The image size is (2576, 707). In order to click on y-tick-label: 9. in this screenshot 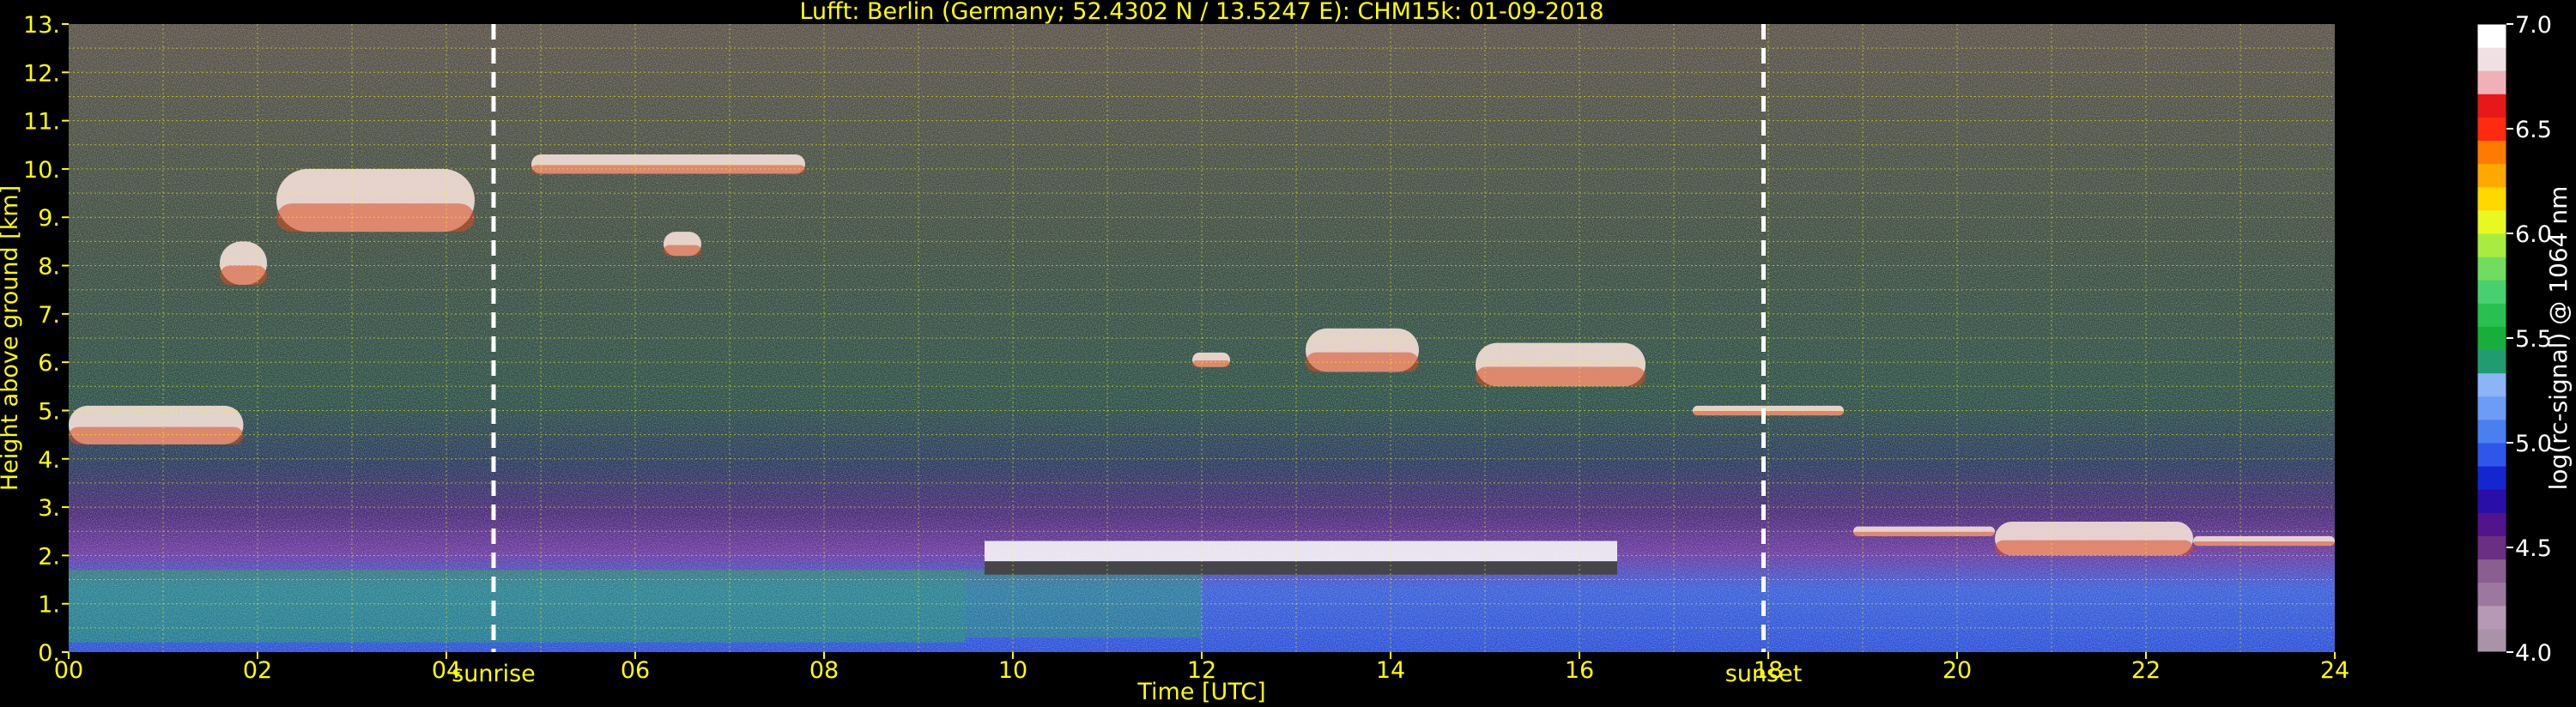, I will do `click(49, 218)`.